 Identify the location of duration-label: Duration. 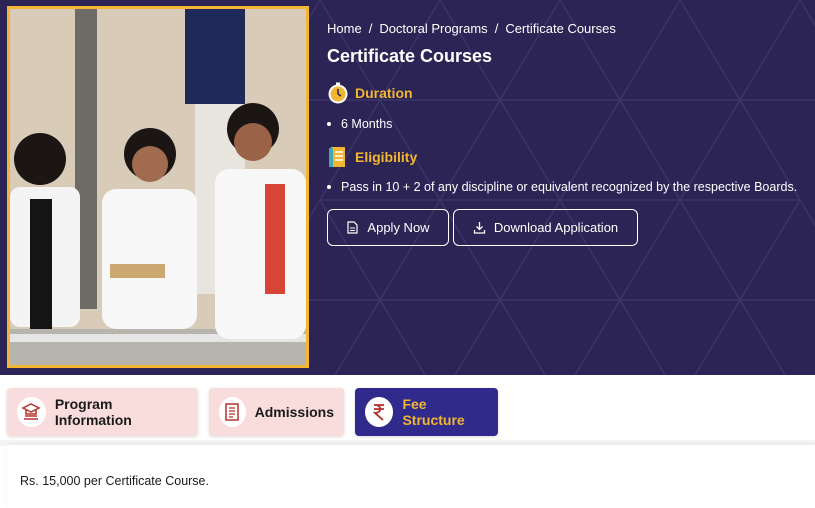
(384, 93).